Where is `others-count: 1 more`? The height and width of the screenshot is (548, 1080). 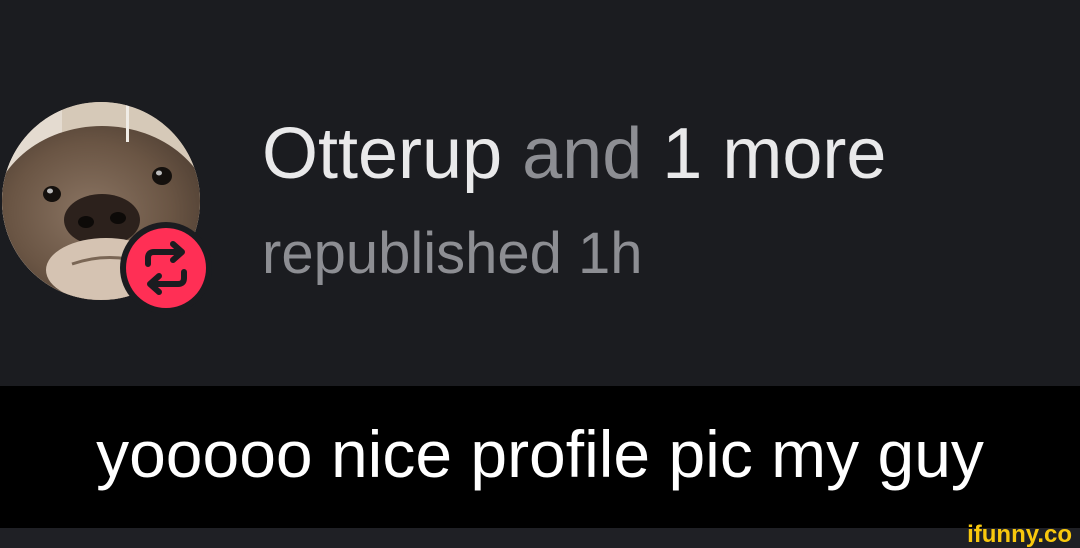
others-count: 1 more is located at coordinates (774, 154).